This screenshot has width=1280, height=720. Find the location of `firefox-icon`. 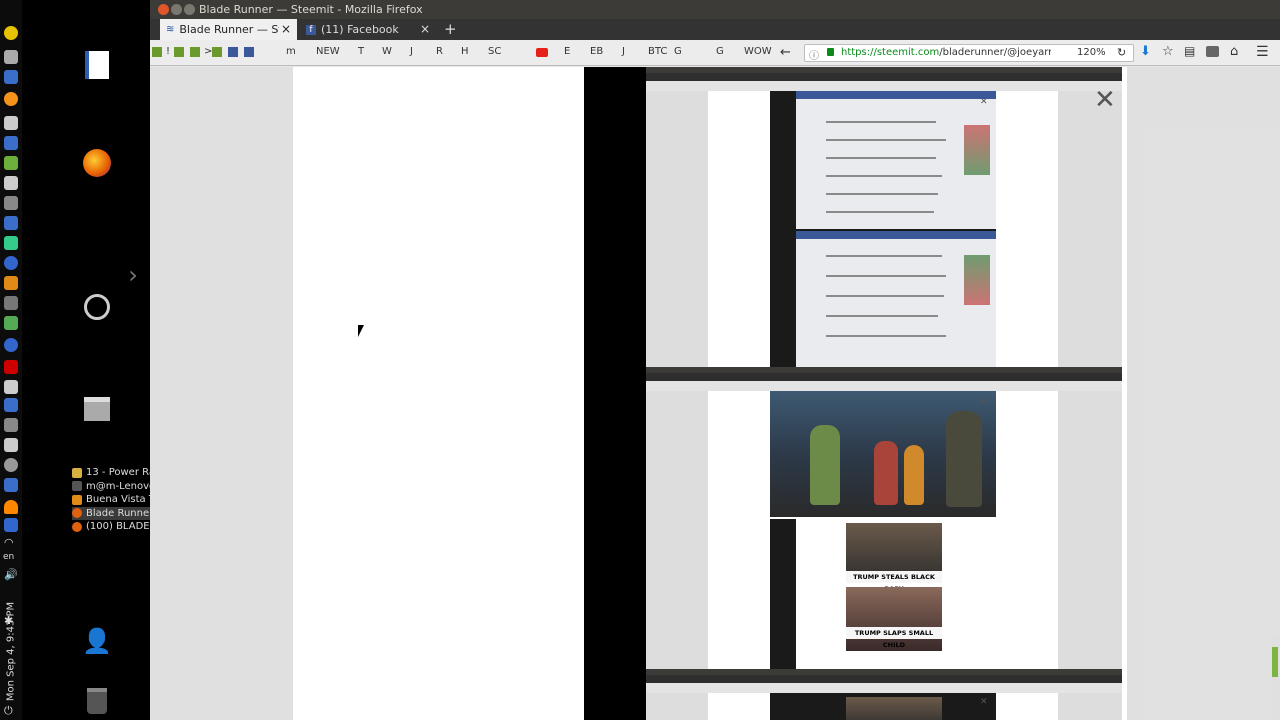

firefox-icon is located at coordinates (97, 163).